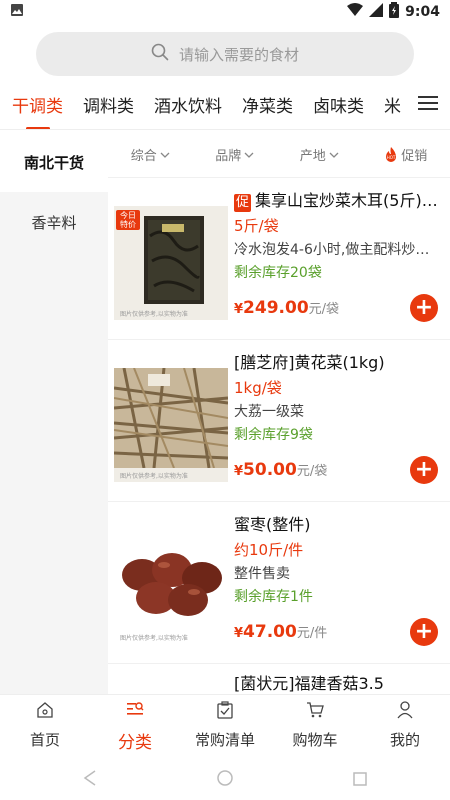  Describe the element at coordinates (135, 743) in the screenshot. I see `tab-category-label: 分类` at that location.